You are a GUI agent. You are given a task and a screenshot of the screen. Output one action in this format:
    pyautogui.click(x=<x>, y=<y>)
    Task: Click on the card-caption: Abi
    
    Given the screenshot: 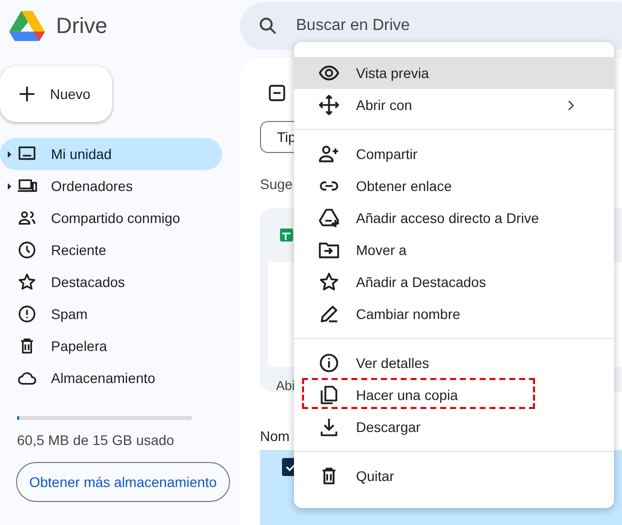 What is the action you would take?
    pyautogui.click(x=285, y=385)
    